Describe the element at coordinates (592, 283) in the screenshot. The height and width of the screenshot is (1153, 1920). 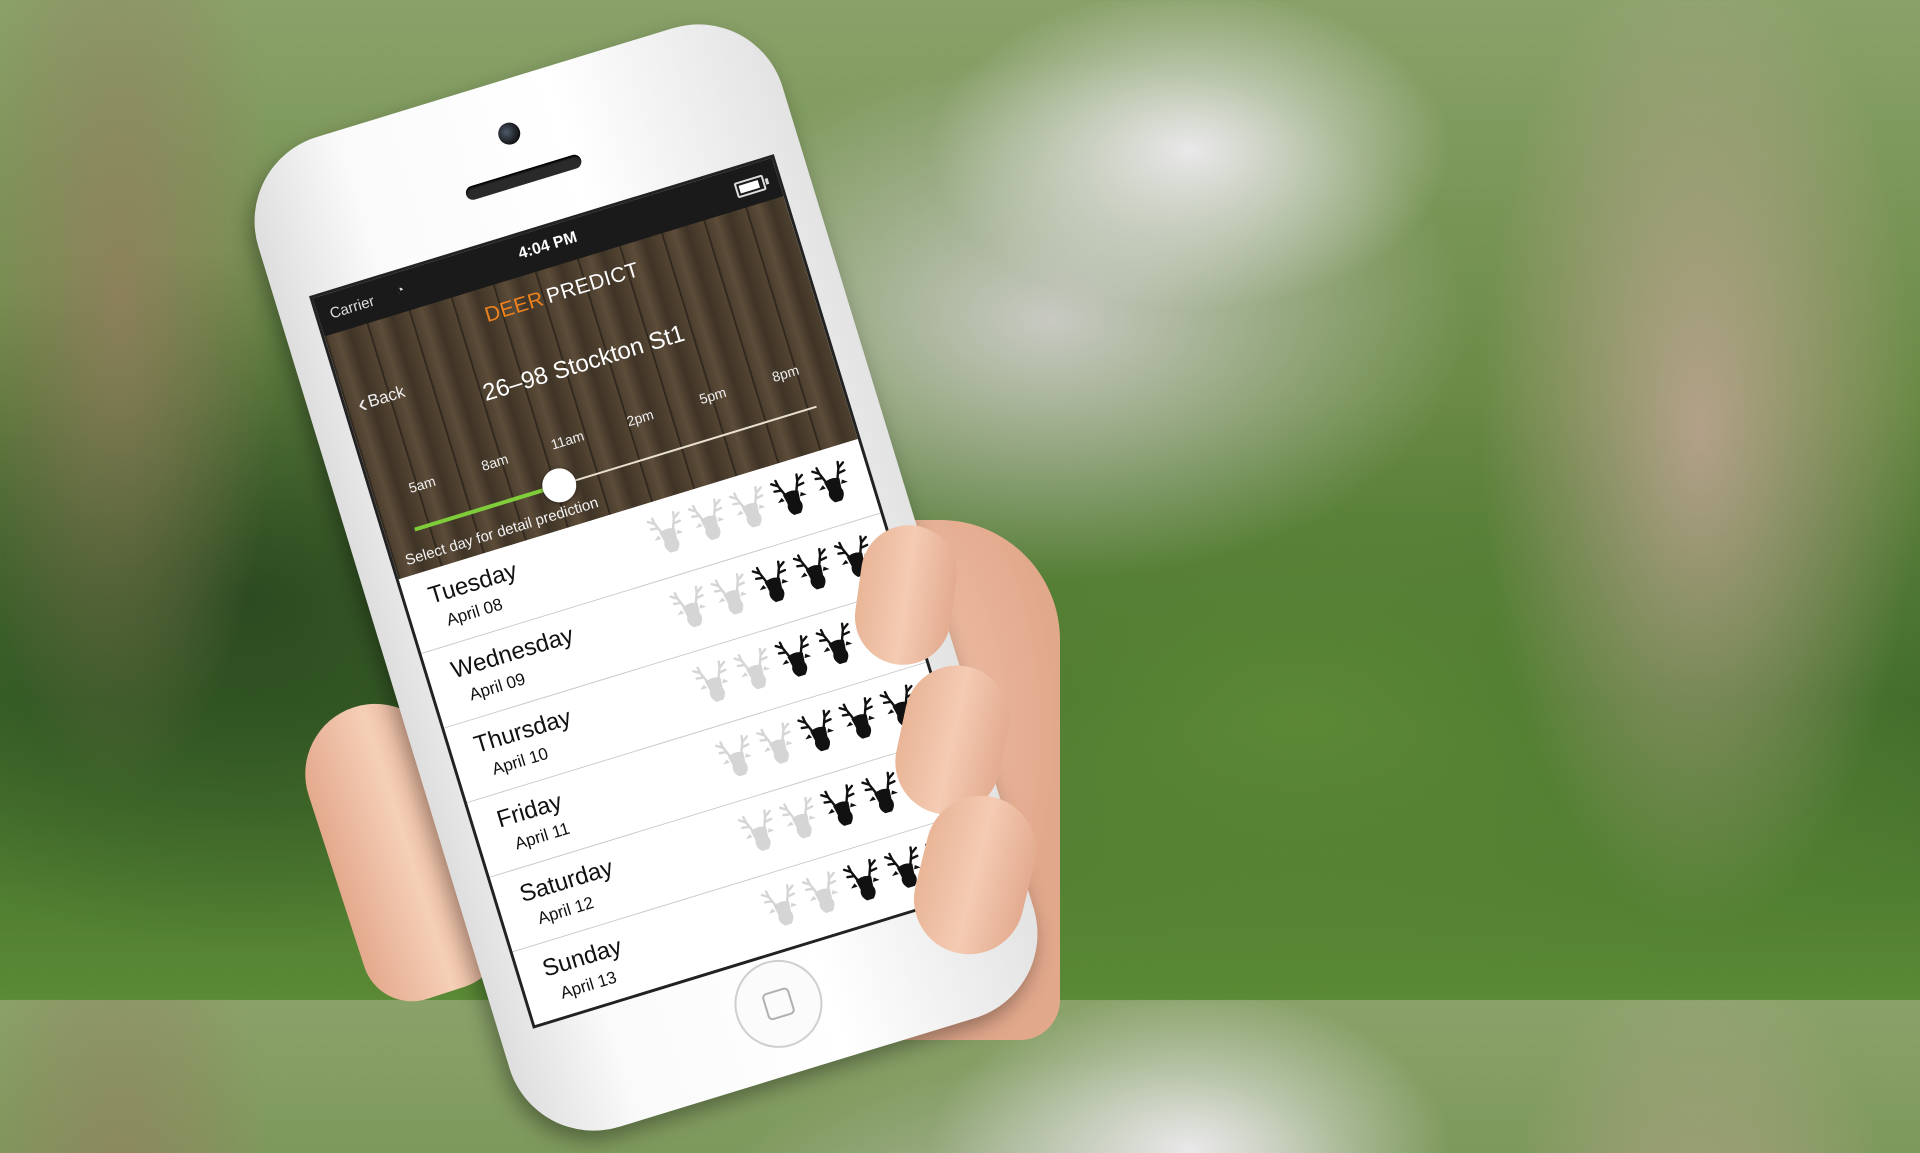
I see `app-title-predict: PREDICT` at that location.